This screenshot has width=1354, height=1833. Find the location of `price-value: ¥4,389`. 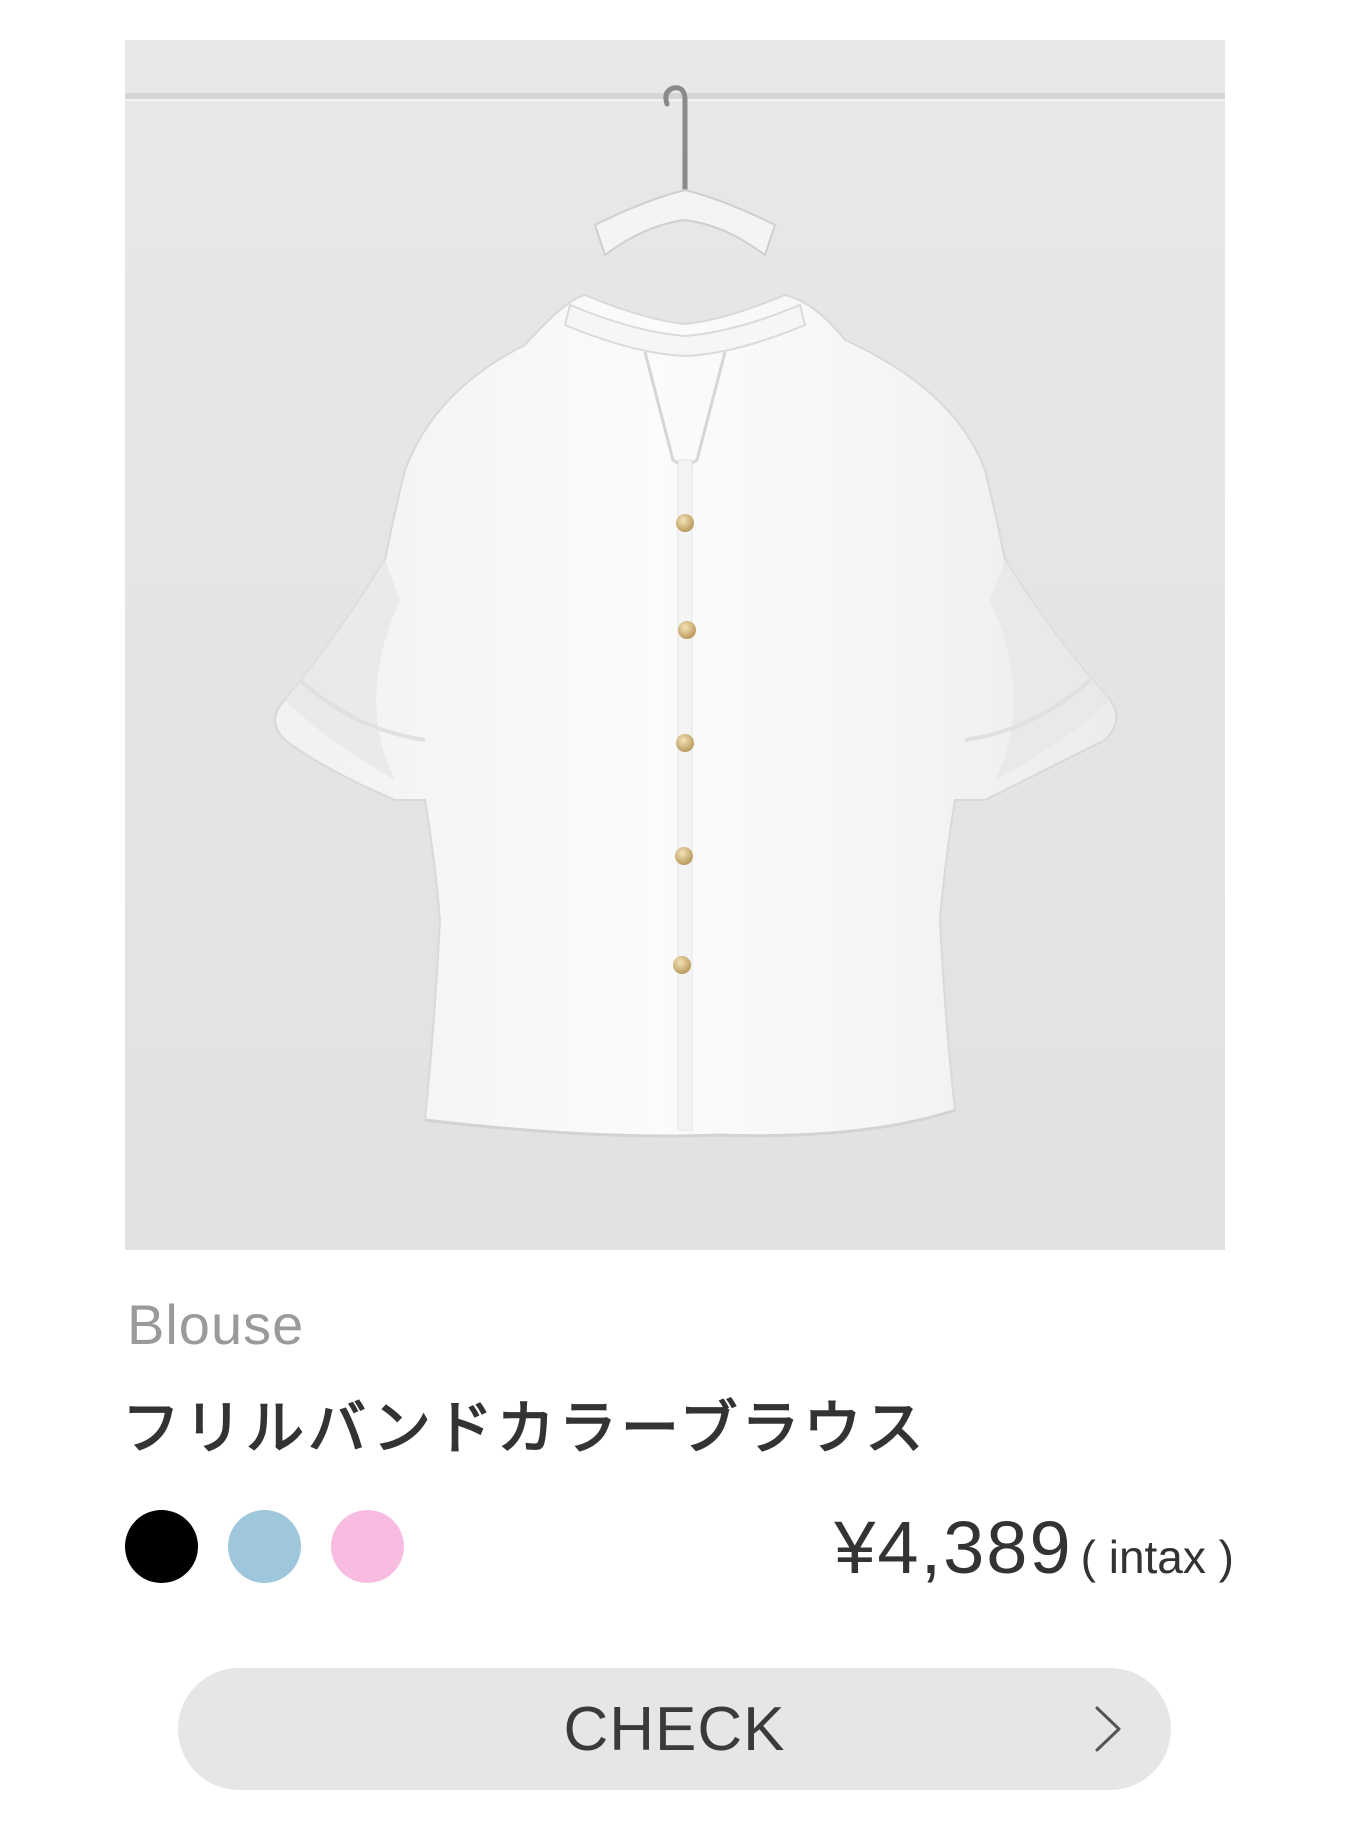

price-value: ¥4,389 is located at coordinates (953, 1547).